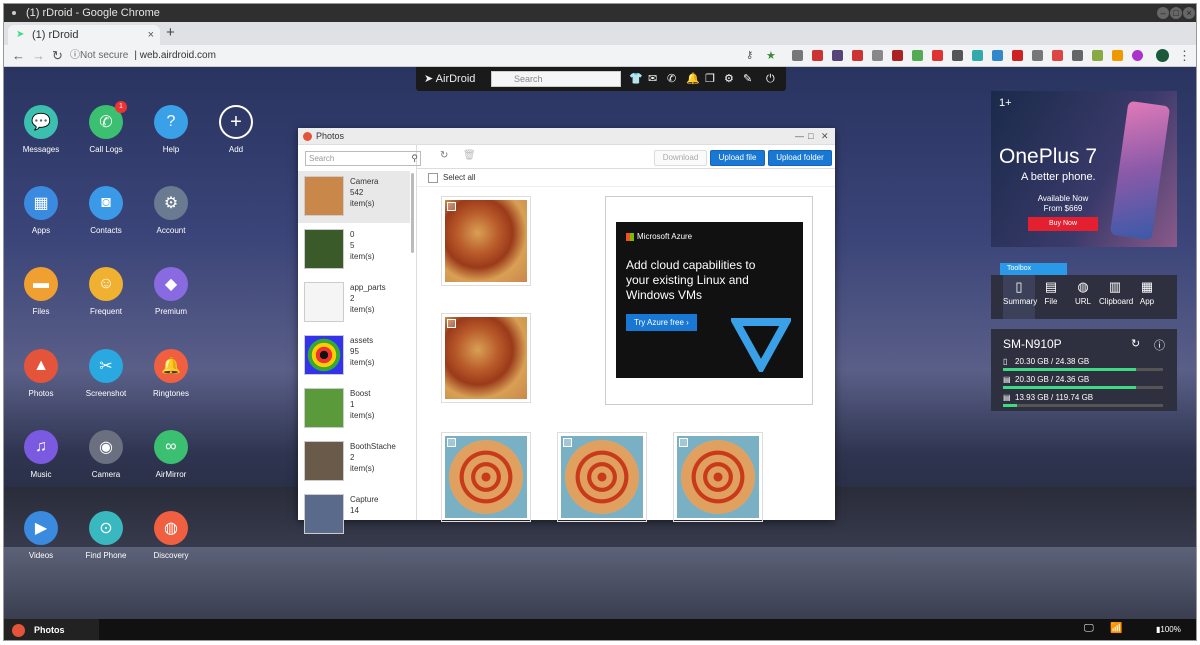 The image size is (1200, 645). What do you see at coordinates (469, 155) in the screenshot?
I see `delete-icon: 🗑` at bounding box center [469, 155].